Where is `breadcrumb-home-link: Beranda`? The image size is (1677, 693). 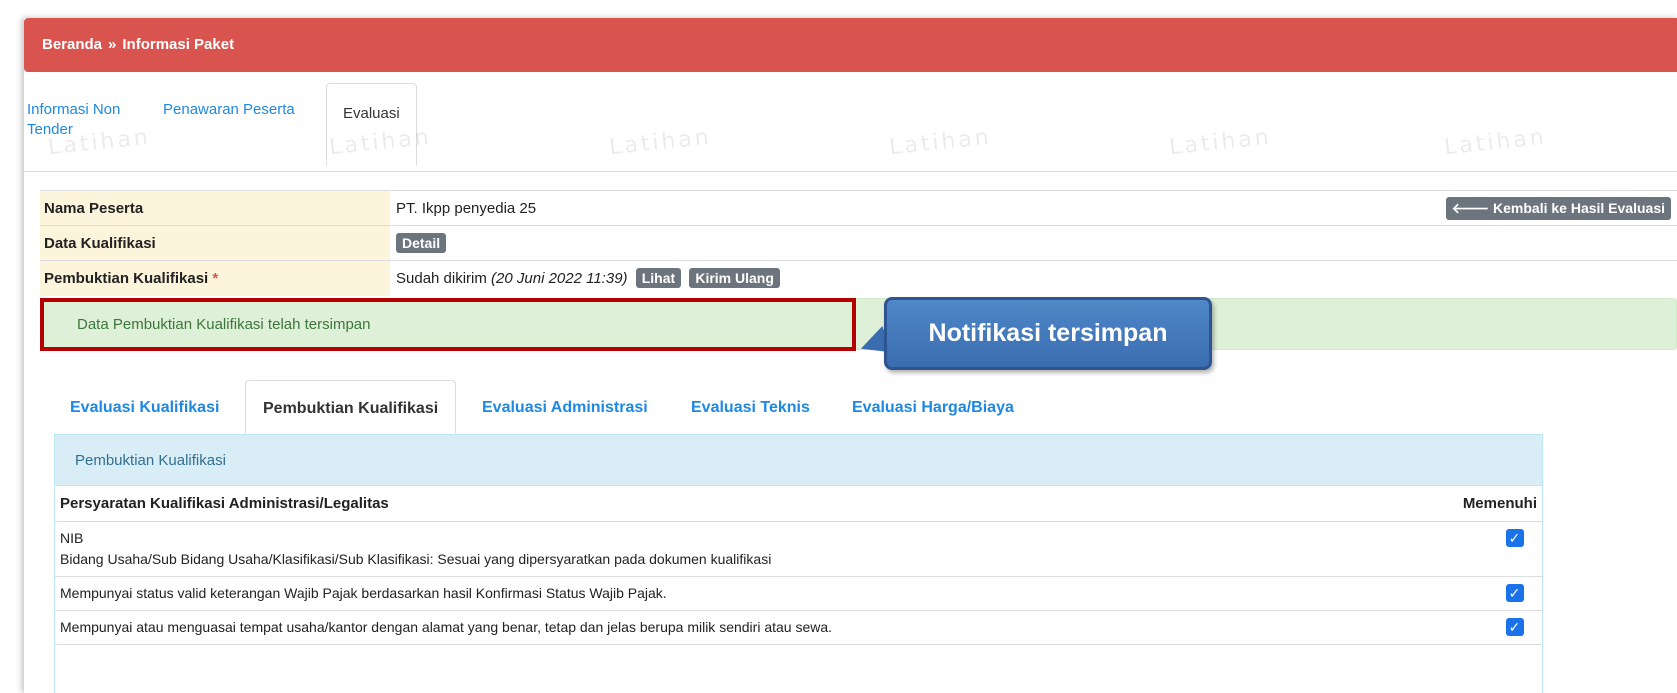 breadcrumb-home-link: Beranda is located at coordinates (72, 44).